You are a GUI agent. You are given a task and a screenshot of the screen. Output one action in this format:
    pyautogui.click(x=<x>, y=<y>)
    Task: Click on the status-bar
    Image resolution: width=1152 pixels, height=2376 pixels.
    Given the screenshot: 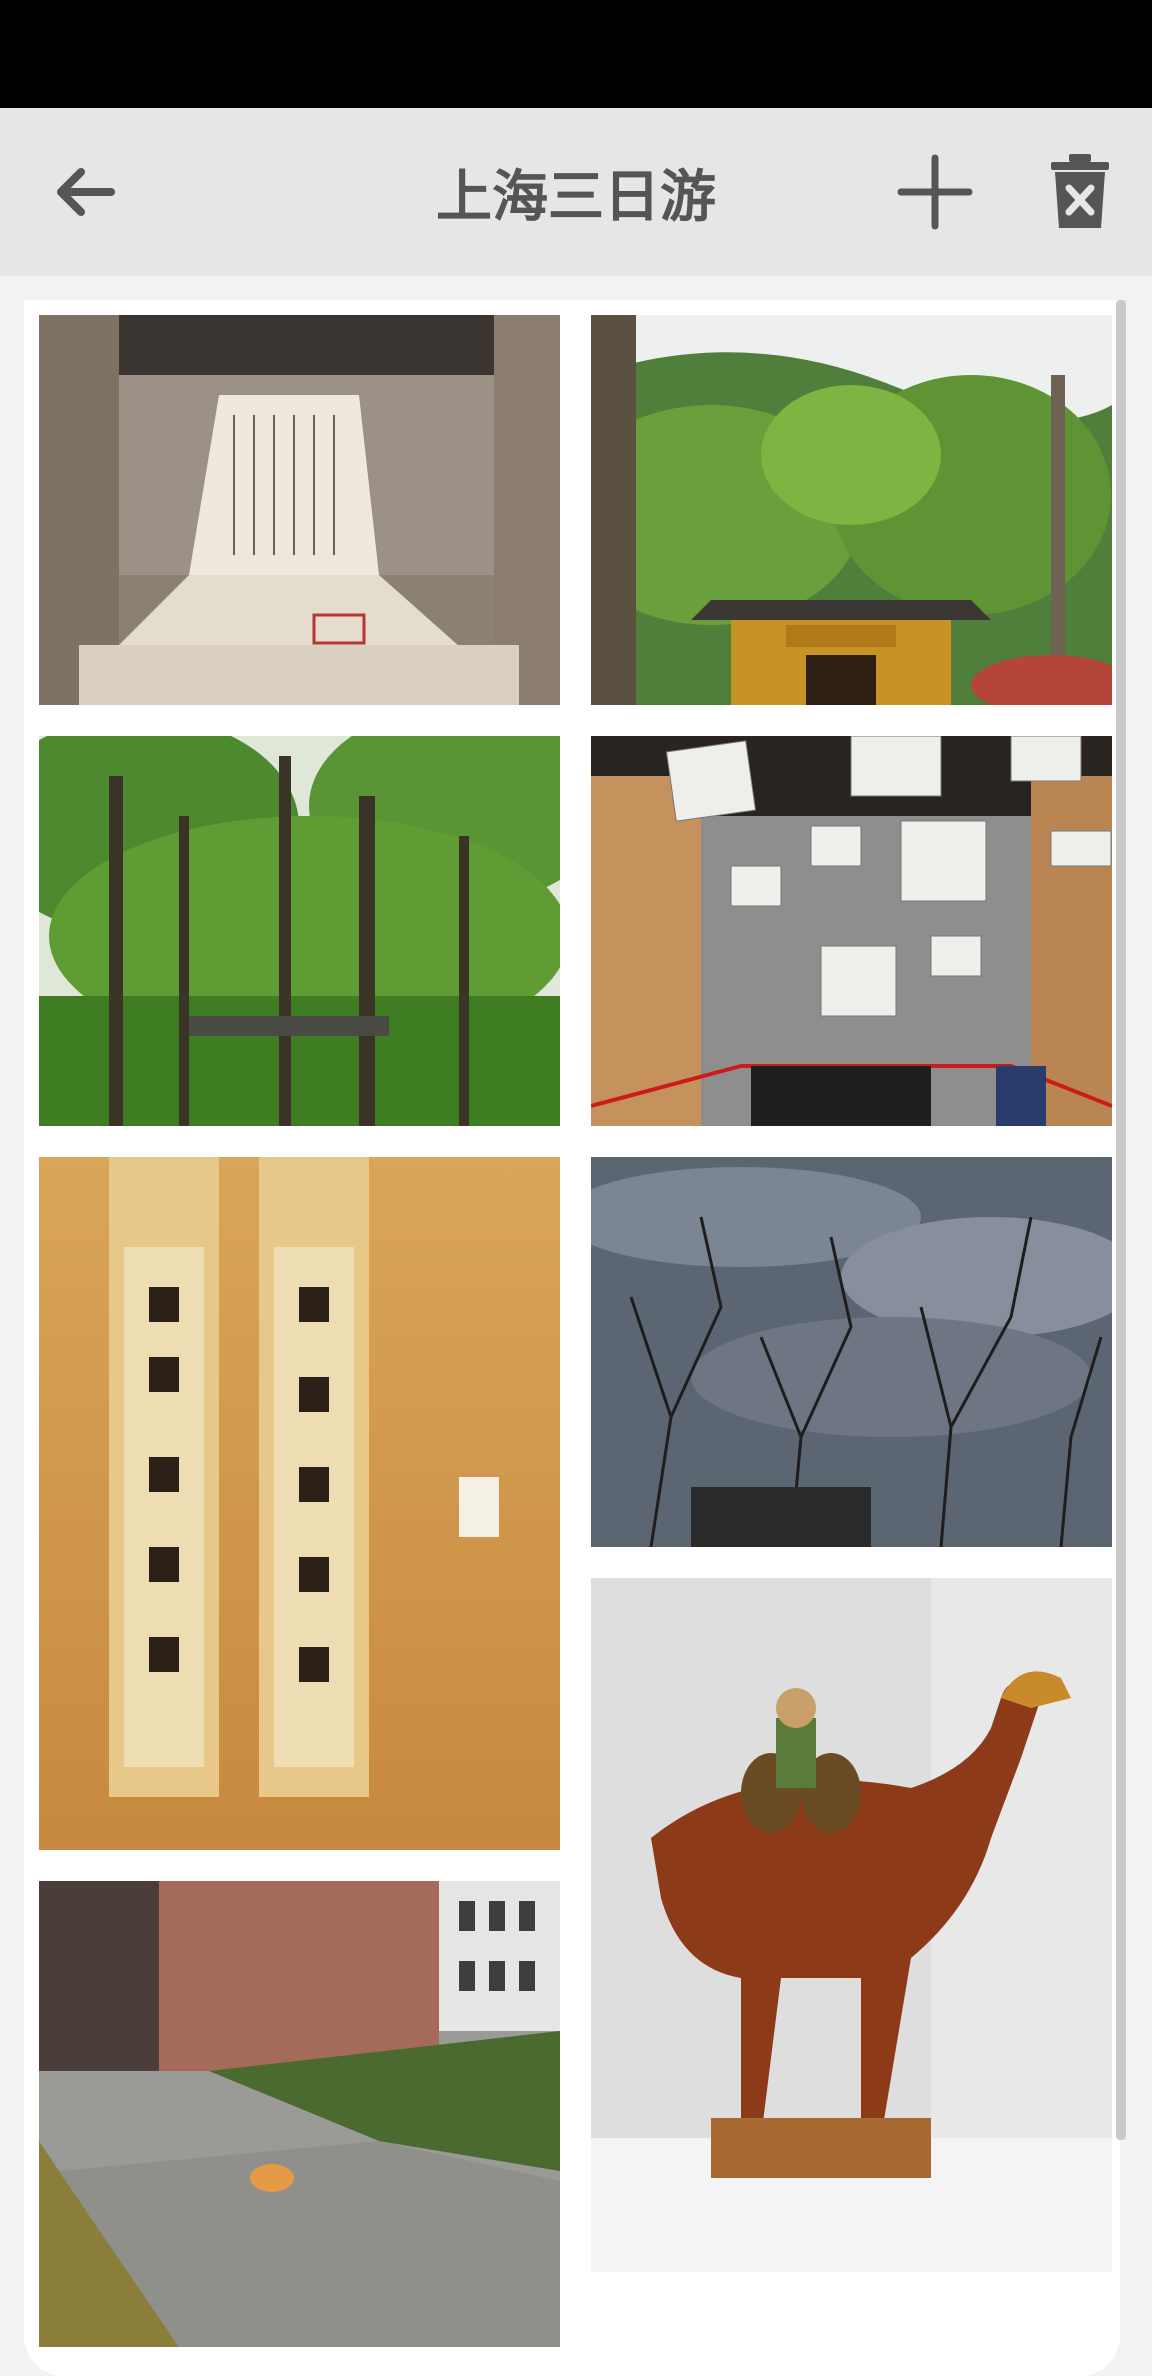 What is the action you would take?
    pyautogui.click(x=576, y=54)
    